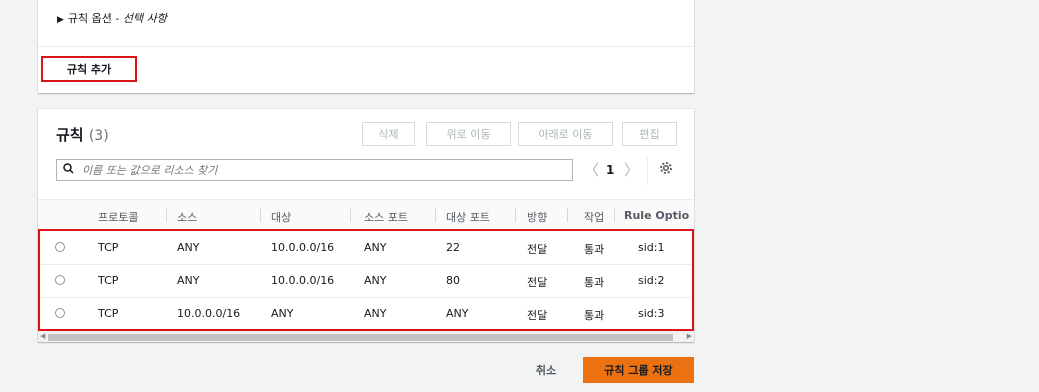 Image resolution: width=1039 pixels, height=392 pixels. Describe the element at coordinates (144, 18) in the screenshot. I see `rule-options-optional: 선택 사항` at that location.